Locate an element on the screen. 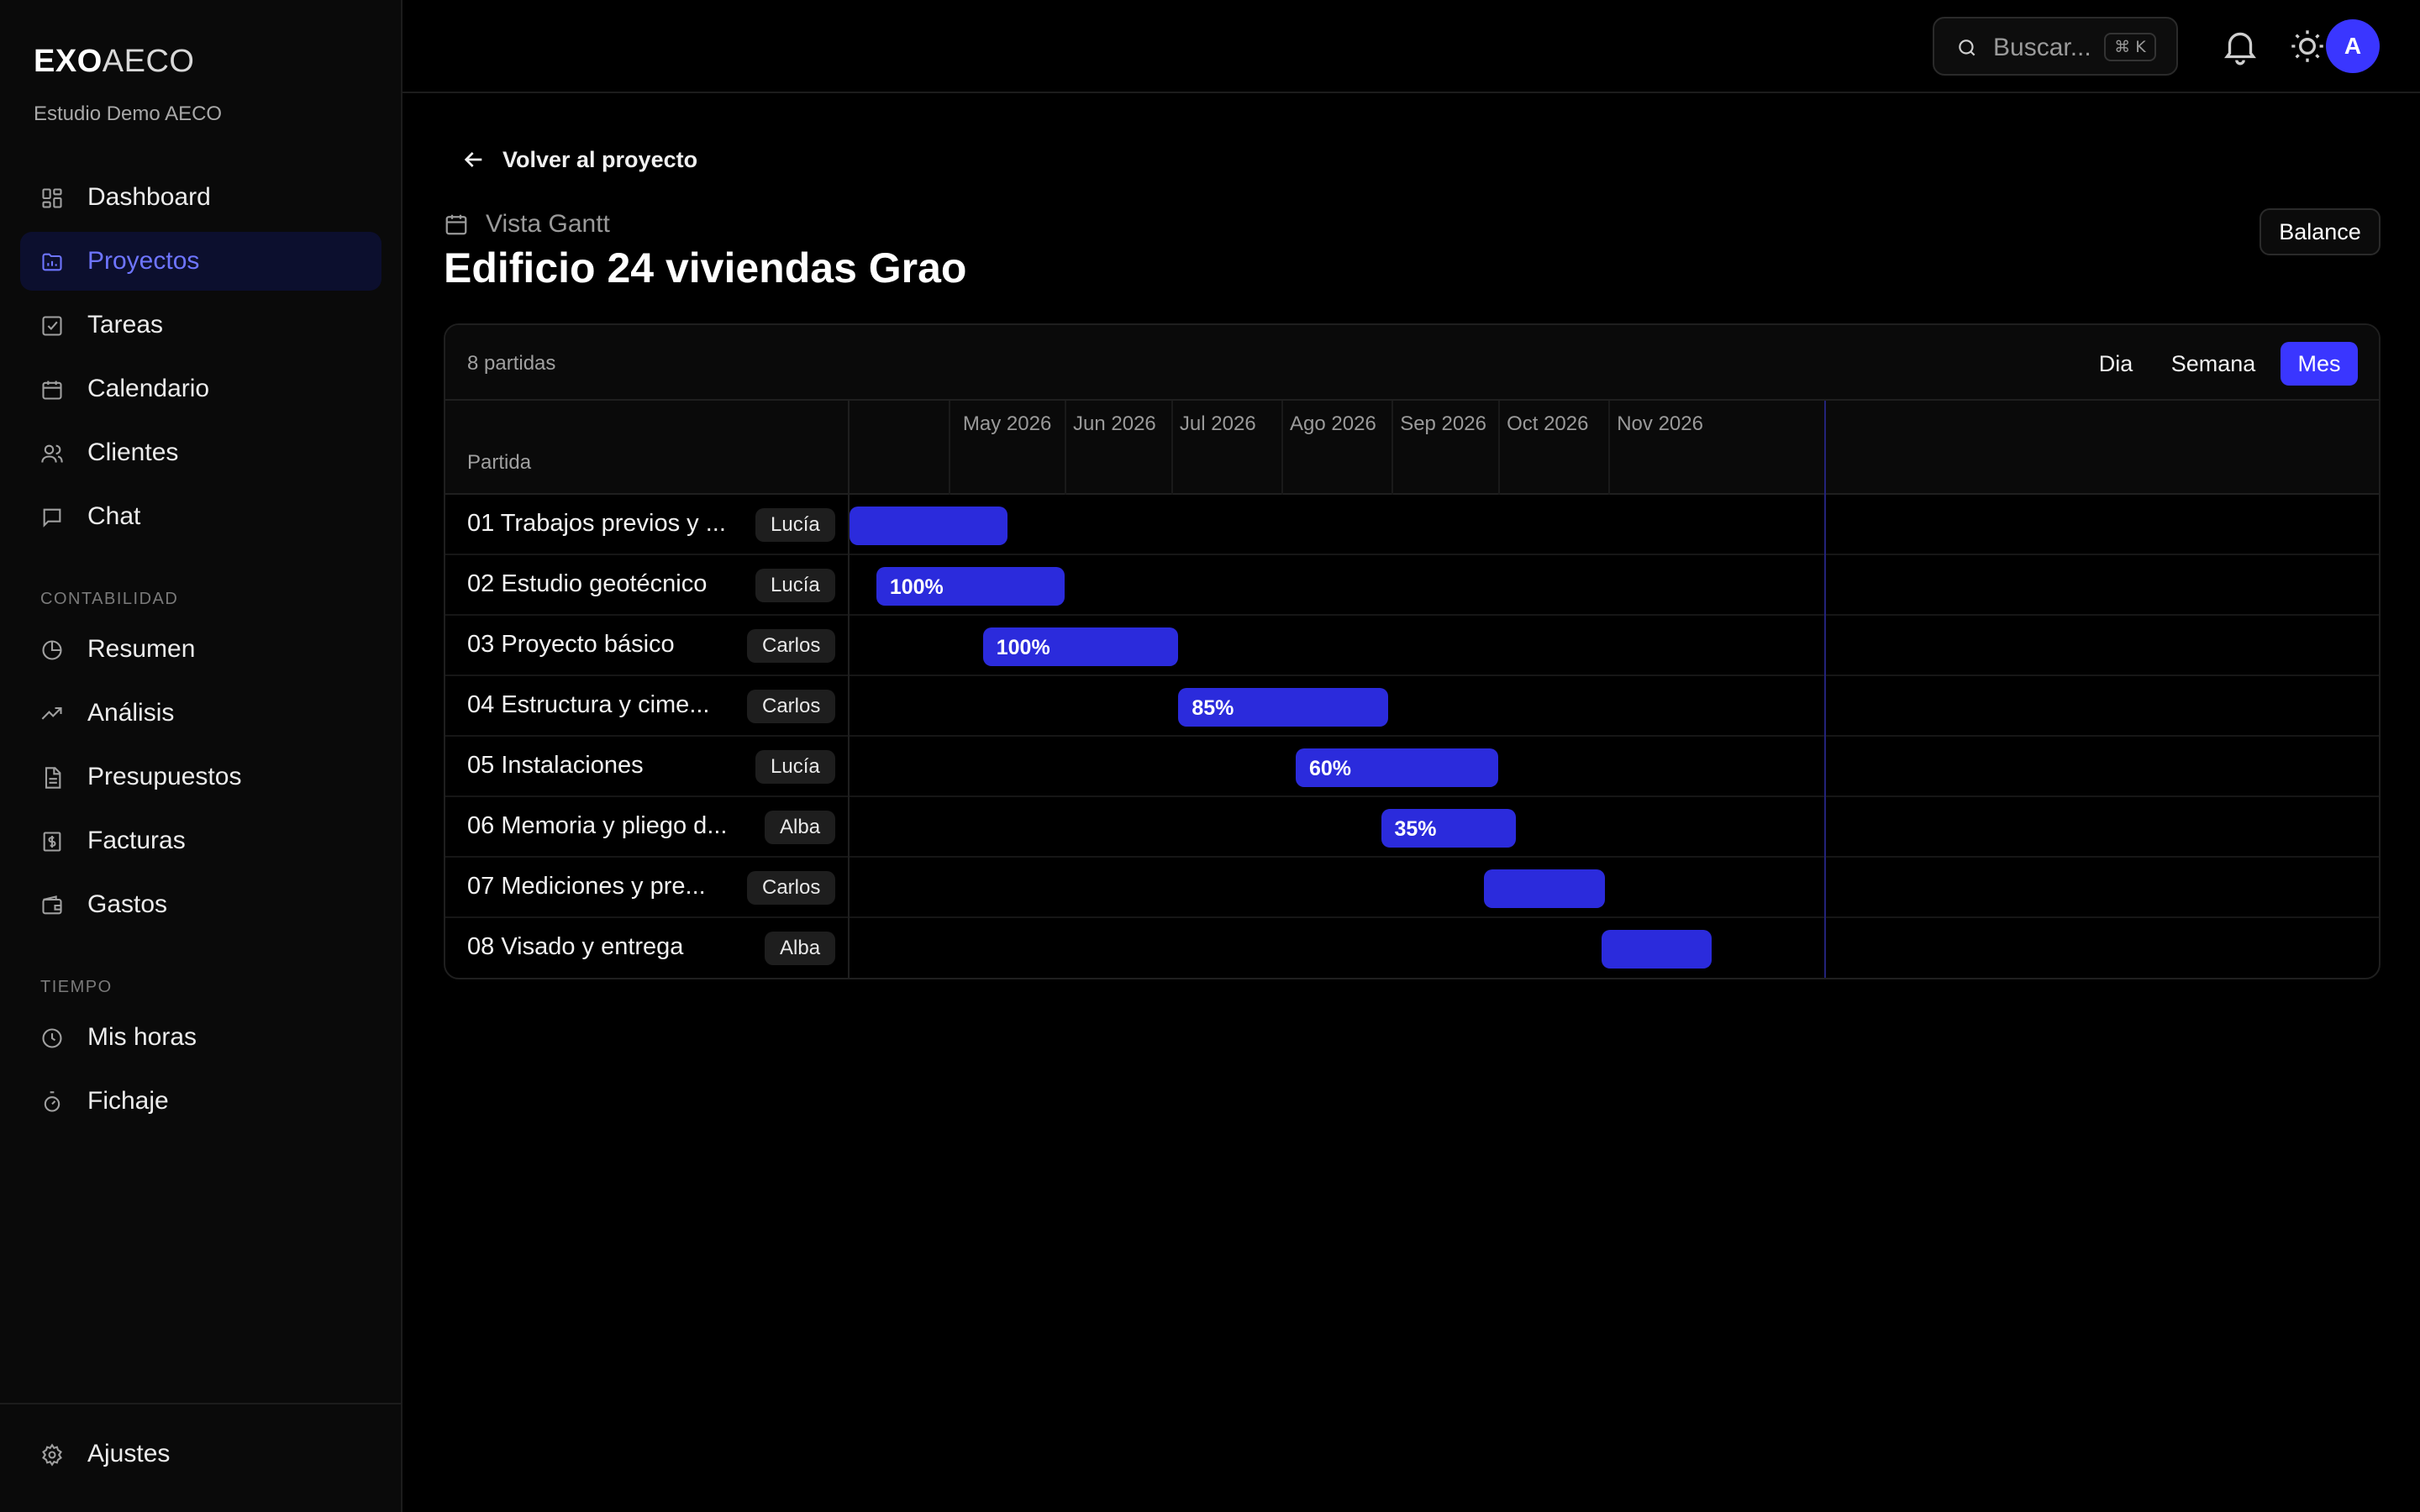 Image resolution: width=2420 pixels, height=1512 pixels. folder-chart-icon is located at coordinates (52, 262).